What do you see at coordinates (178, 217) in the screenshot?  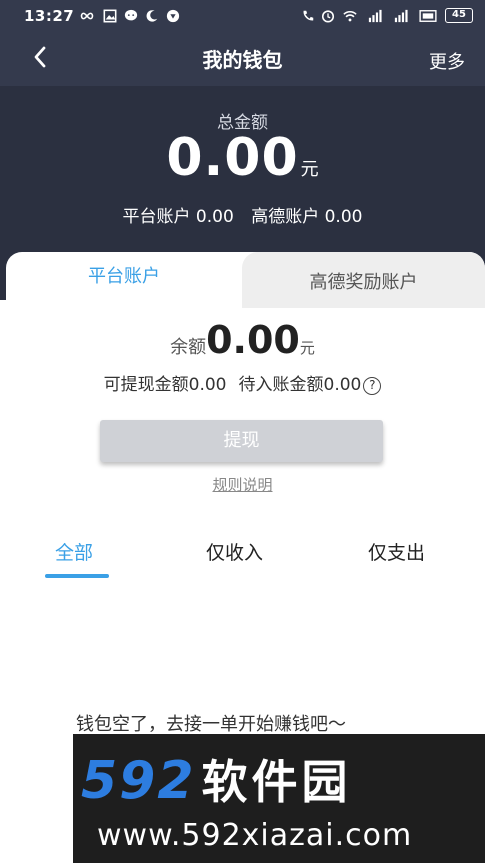 I see `platform-account-summary: 平台账户 0.00` at bounding box center [178, 217].